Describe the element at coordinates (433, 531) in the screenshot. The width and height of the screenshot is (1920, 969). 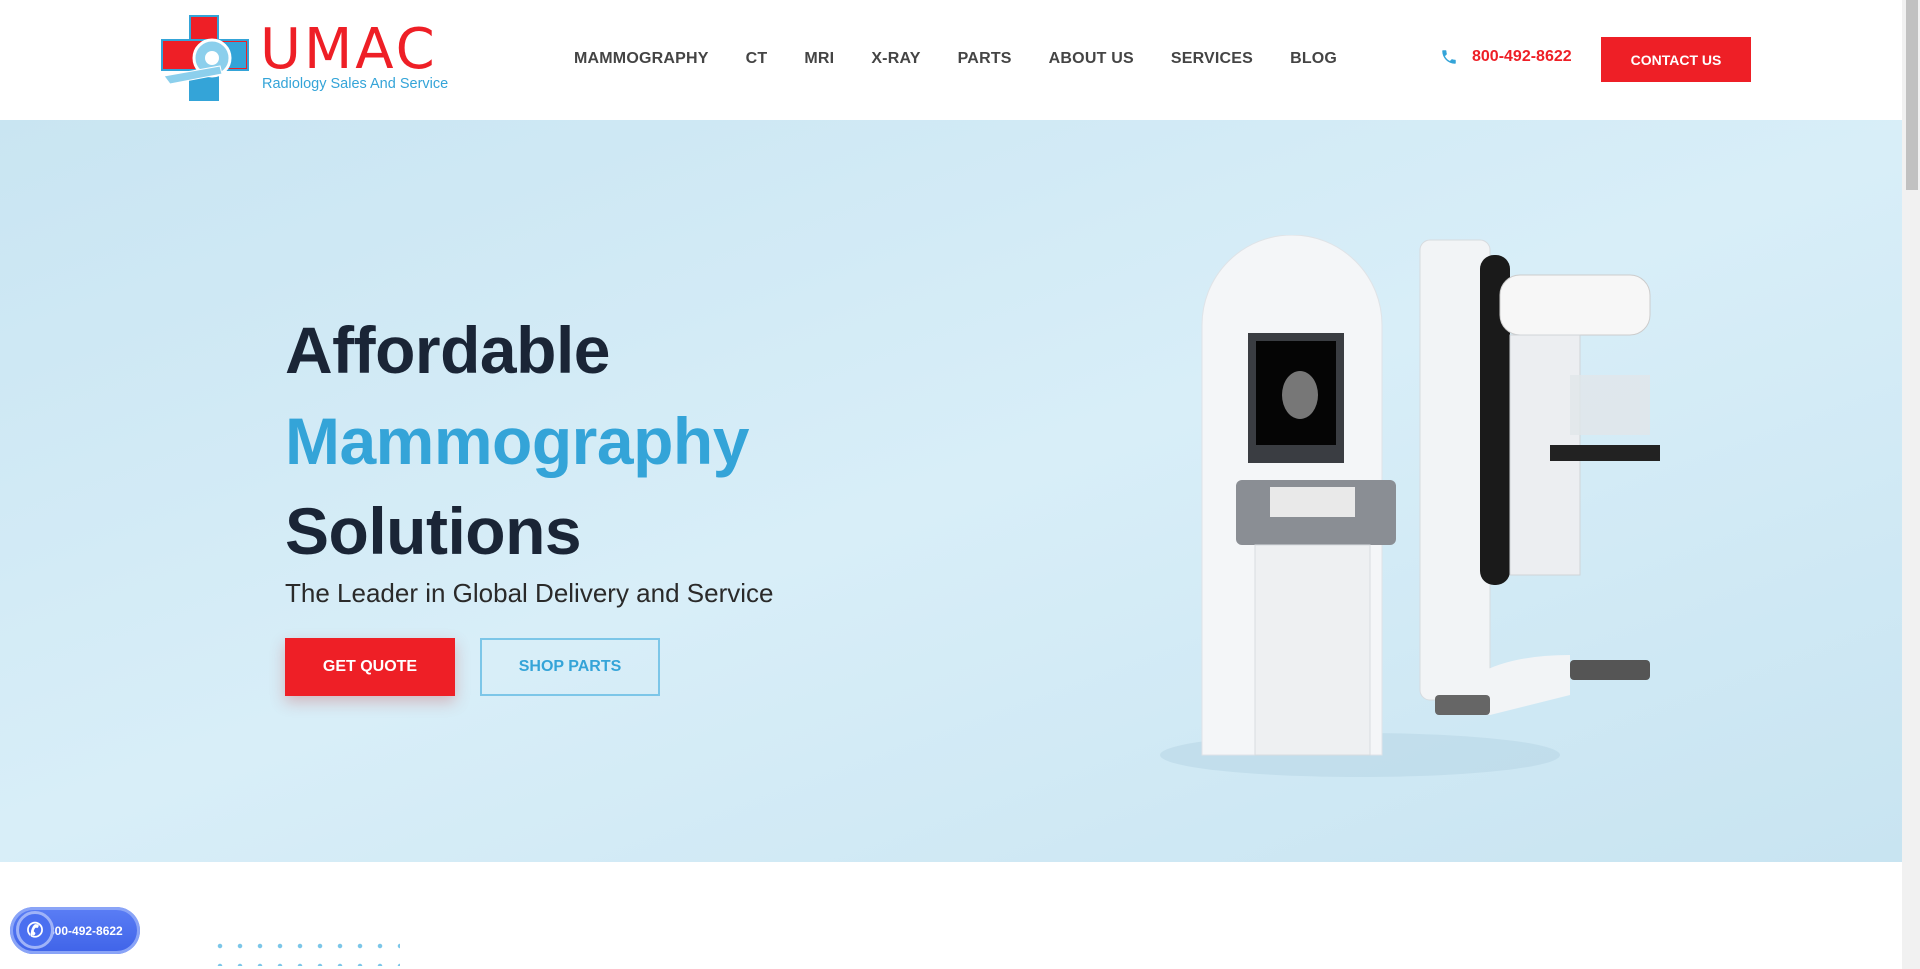
I see `hero-title-line3: Solutions` at that location.